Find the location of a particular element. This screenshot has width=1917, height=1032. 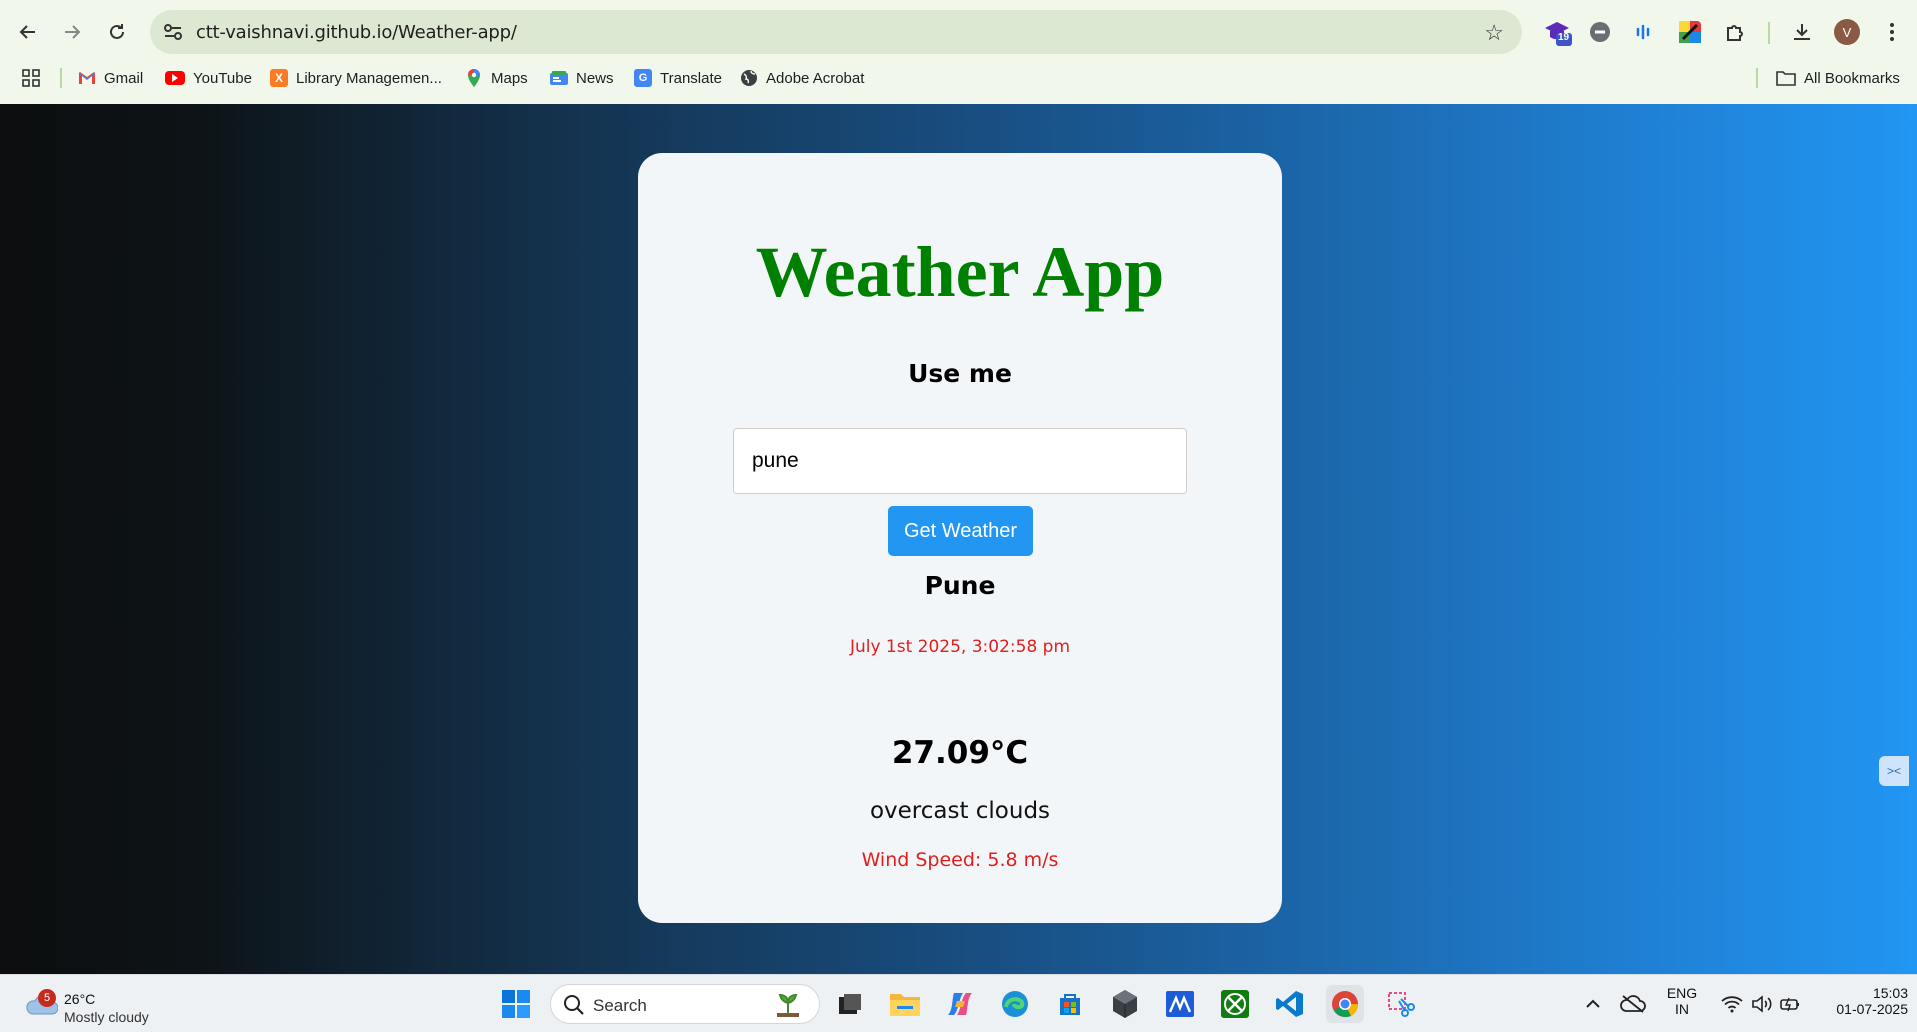

snipping-tool-button is located at coordinates (1400, 1004).